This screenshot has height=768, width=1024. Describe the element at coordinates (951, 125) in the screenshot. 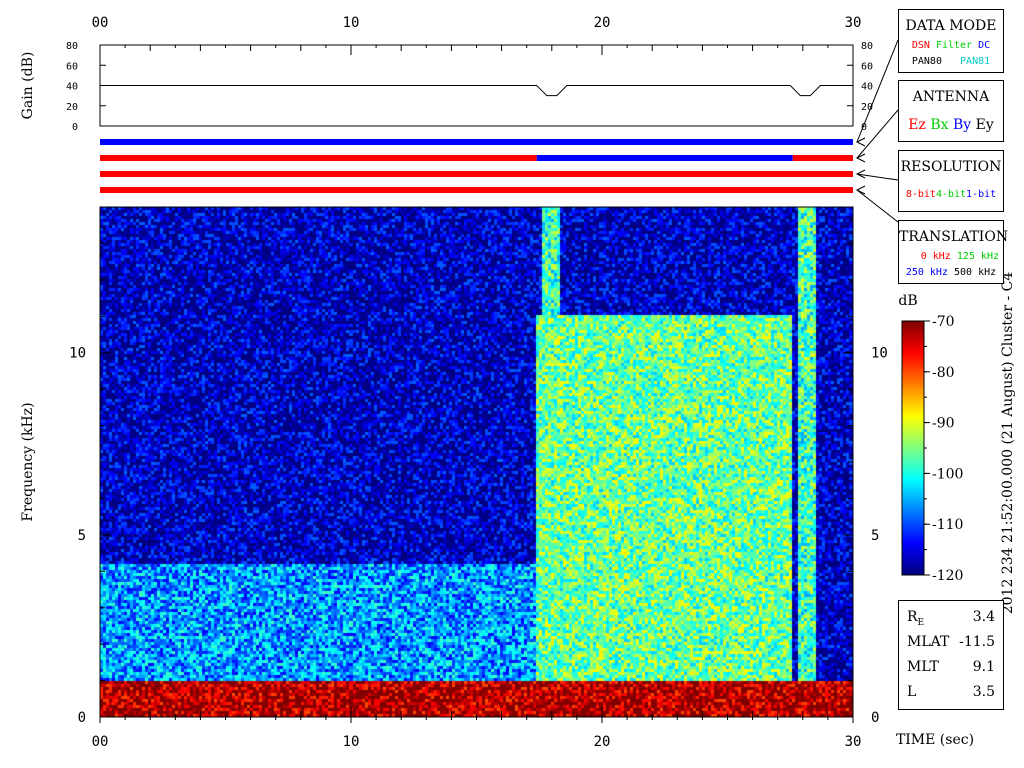

I see `antenna-row: Ez Bx By Ey` at that location.